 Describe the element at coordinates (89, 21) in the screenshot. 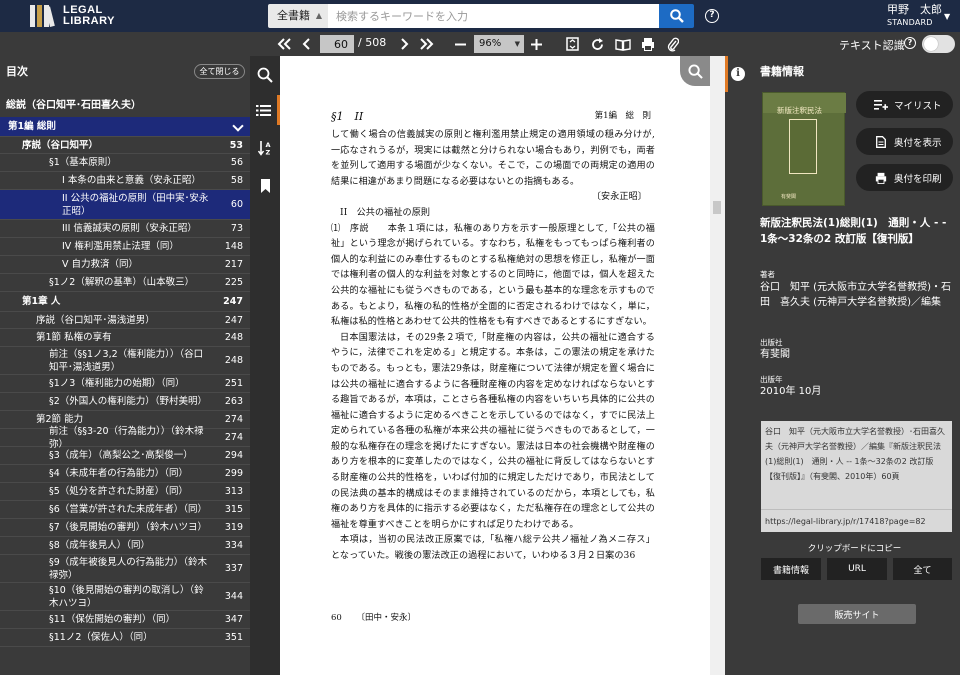

I see `logo-line2: LIBRARY` at that location.